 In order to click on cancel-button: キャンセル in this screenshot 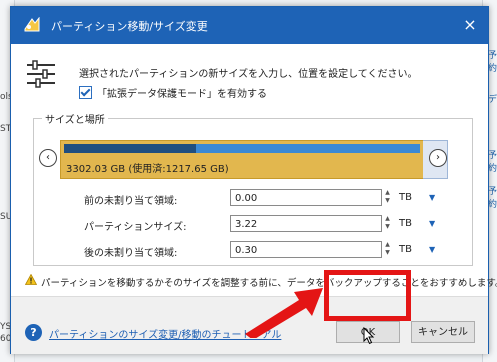, I will do `click(443, 332)`.